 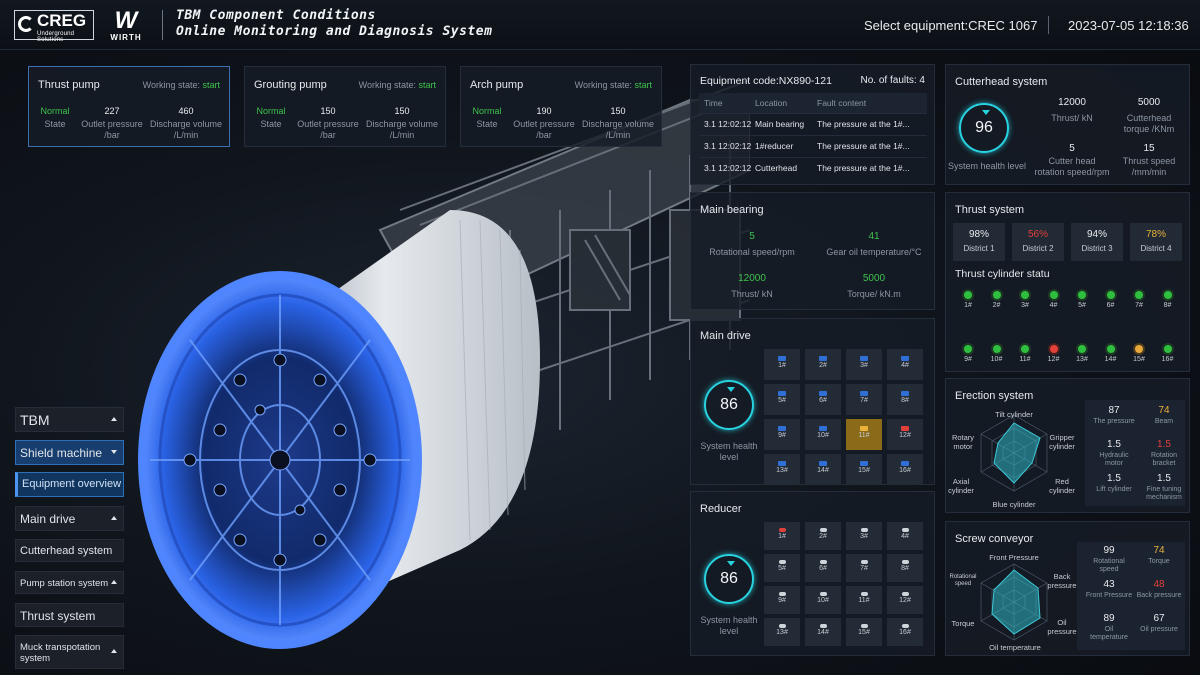 I want to click on ws-value: start, so click(x=643, y=85).